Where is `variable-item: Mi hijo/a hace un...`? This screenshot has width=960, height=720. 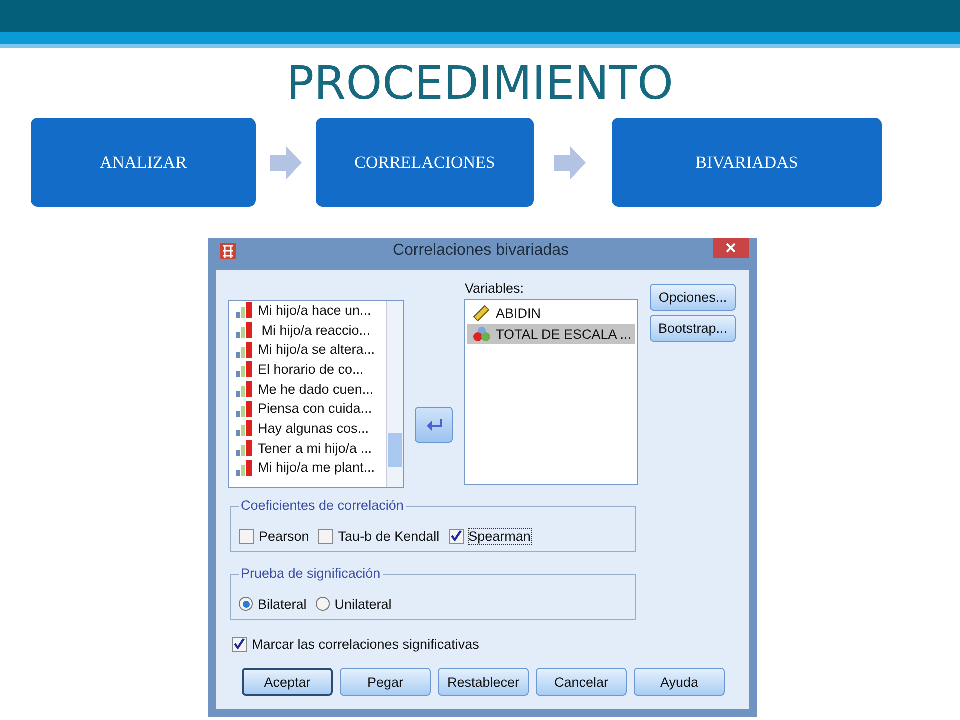 variable-item: Mi hijo/a hace un... is located at coordinates (315, 310).